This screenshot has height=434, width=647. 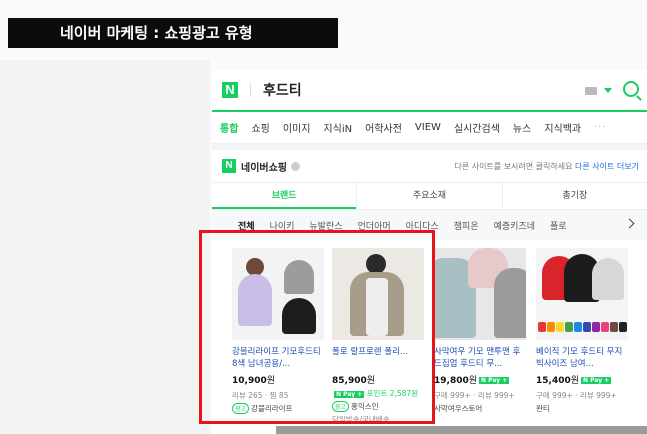 I want to click on search-query: 후드티, so click(x=282, y=90).